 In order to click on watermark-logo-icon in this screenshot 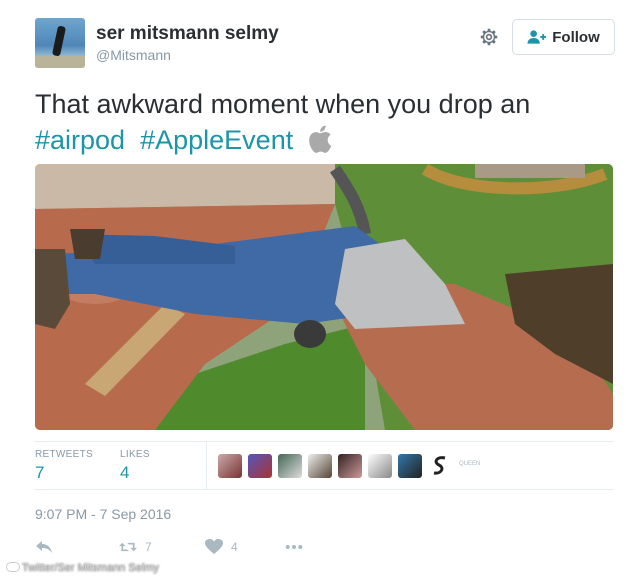, I will do `click(13, 567)`.